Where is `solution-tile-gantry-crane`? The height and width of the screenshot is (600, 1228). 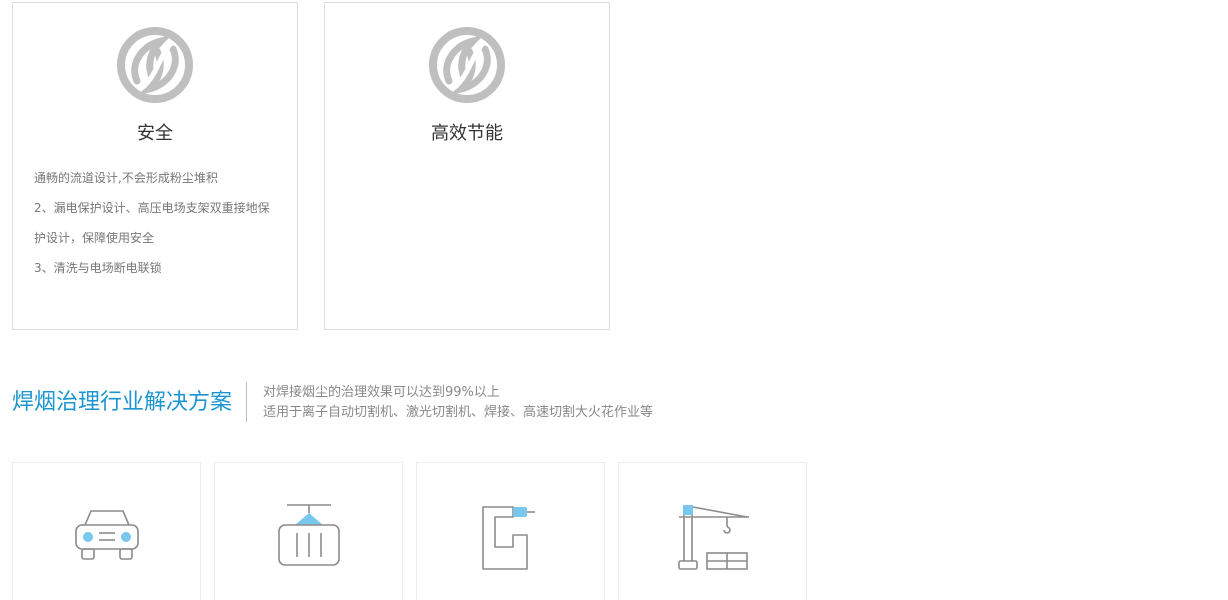
solution-tile-gantry-crane is located at coordinates (308, 531).